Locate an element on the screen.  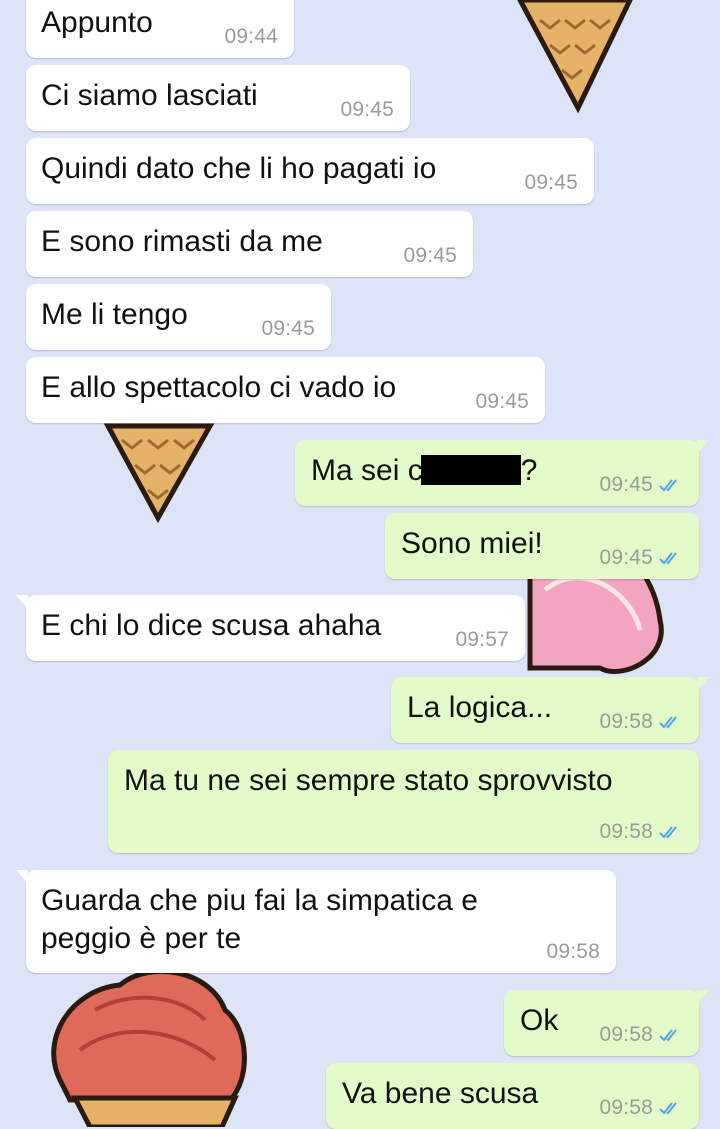
message-text: E sono rimasti da me is located at coordinates (182, 241).